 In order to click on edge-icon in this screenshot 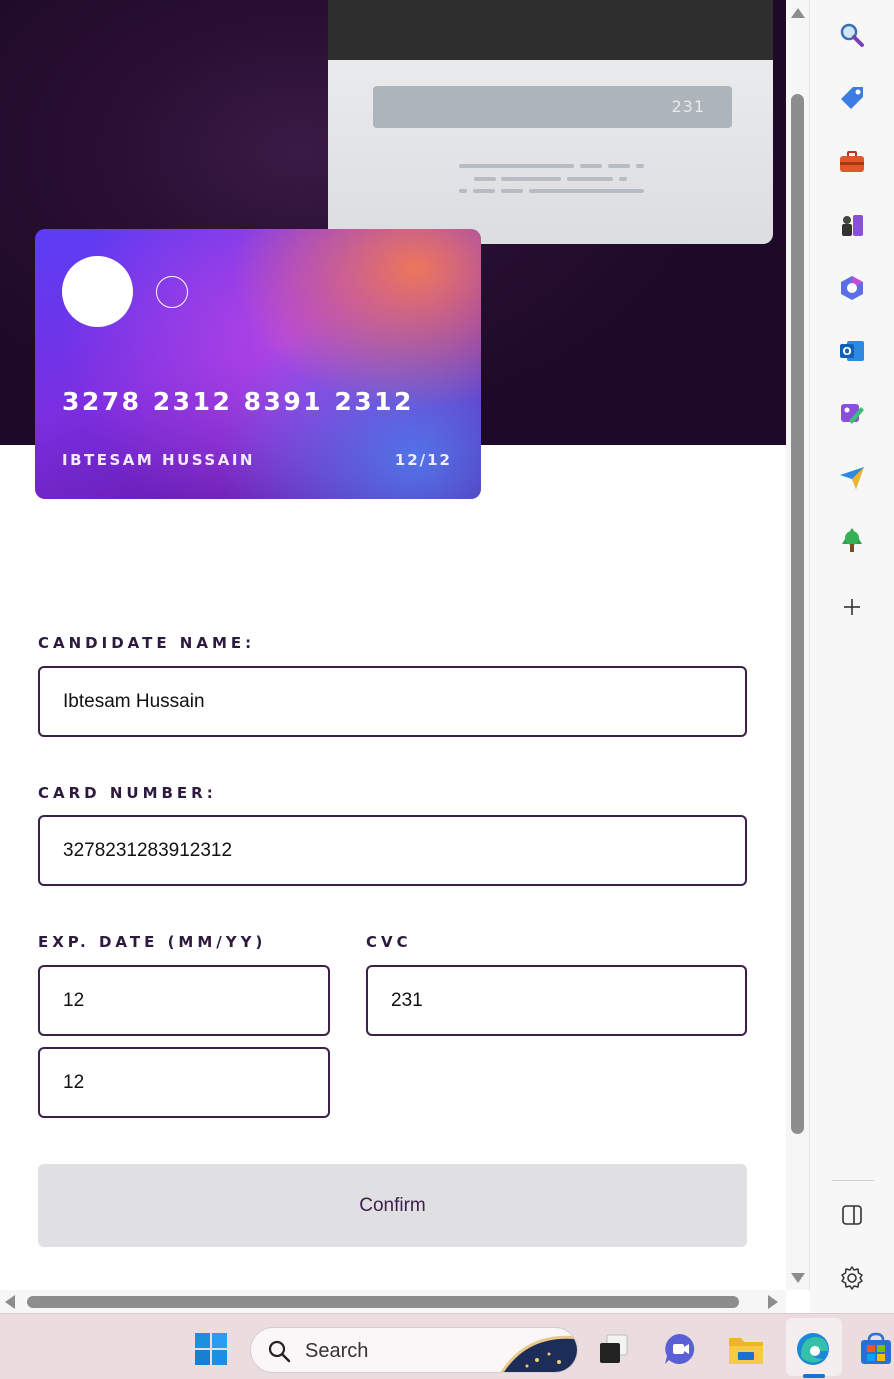, I will do `click(813, 1349)`.